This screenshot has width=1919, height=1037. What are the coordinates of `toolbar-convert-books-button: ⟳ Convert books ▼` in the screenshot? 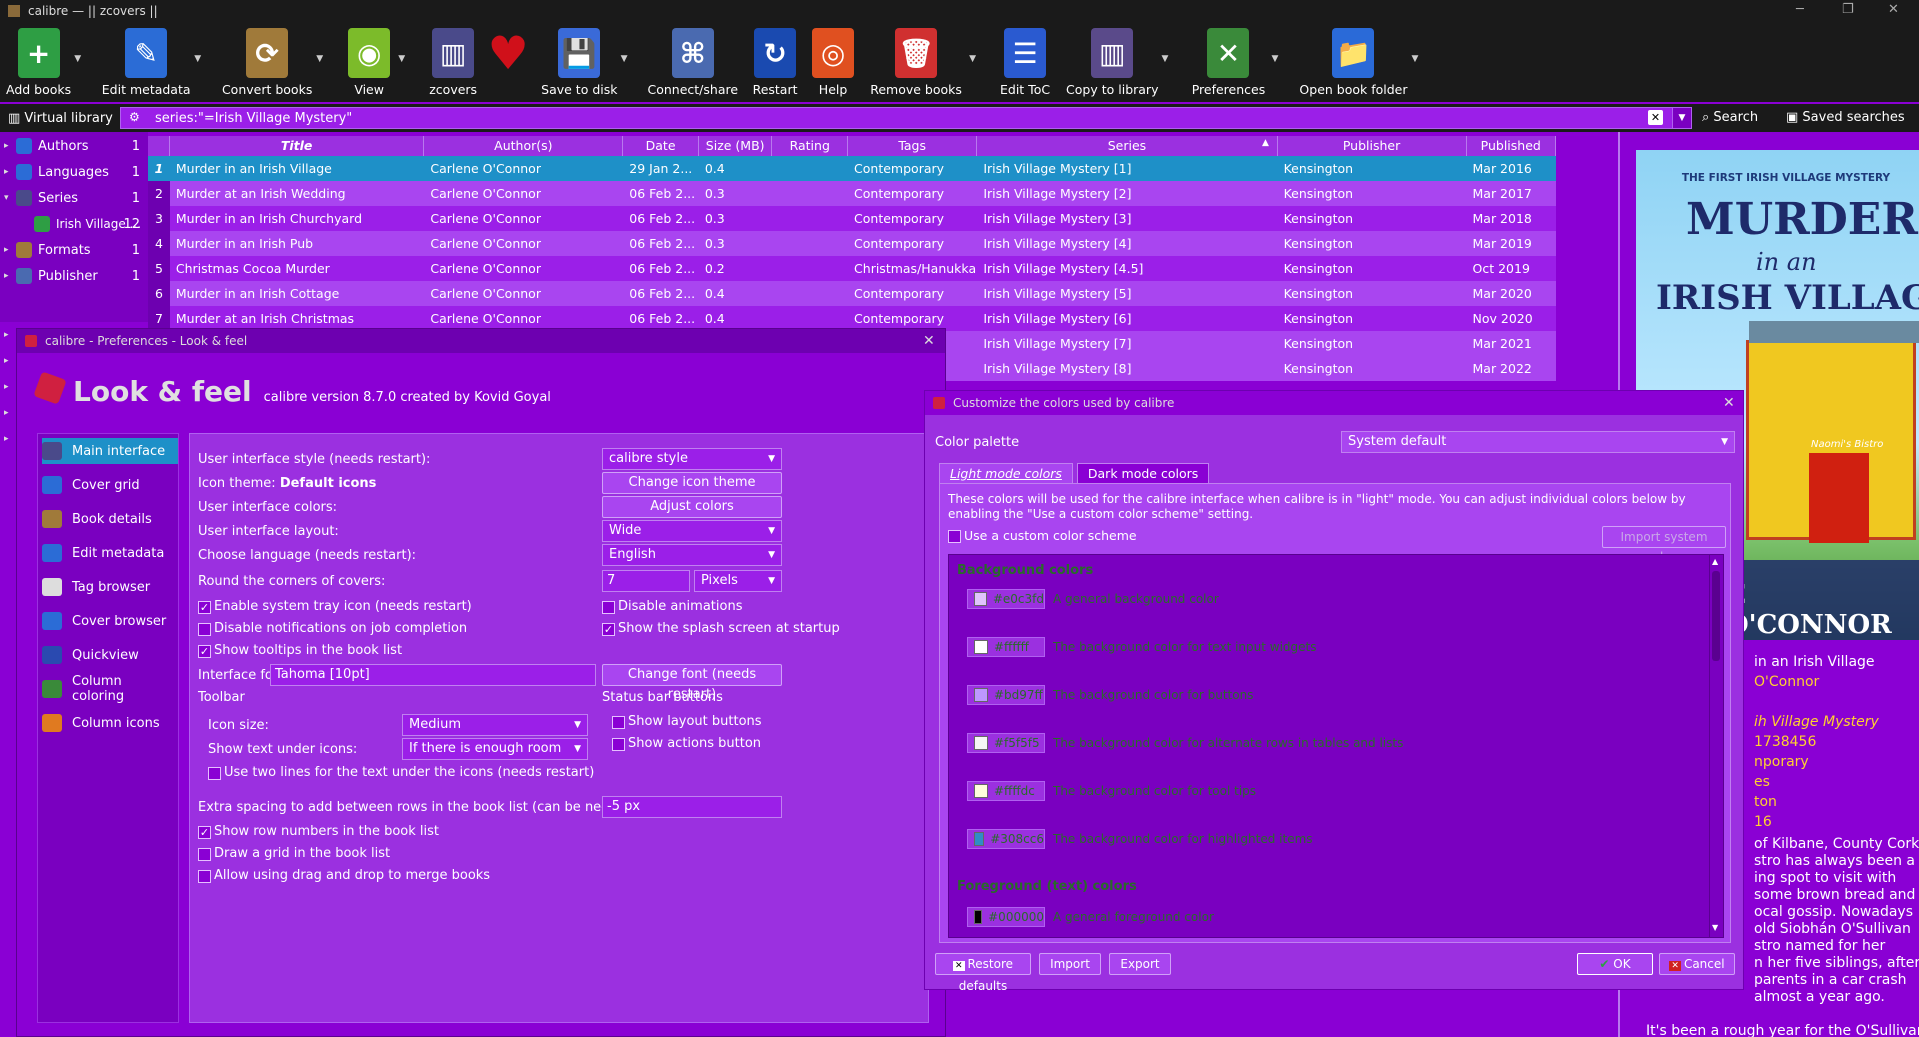 It's located at (272, 59).